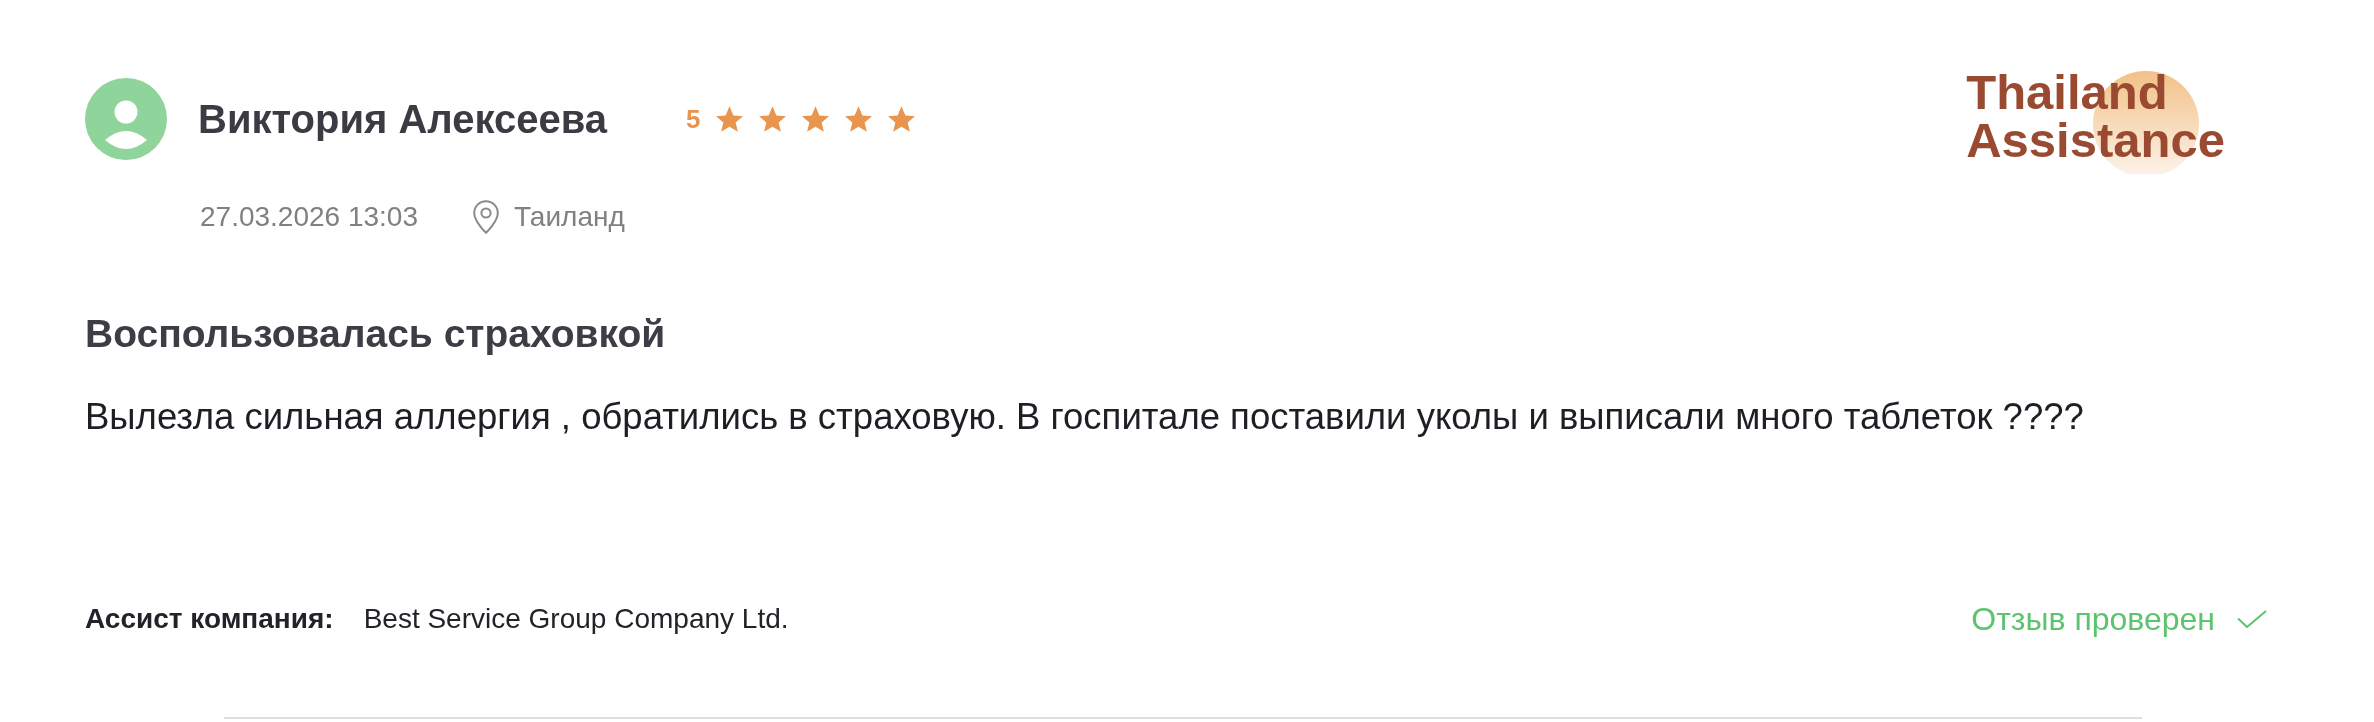 The image size is (2374, 722). What do you see at coordinates (486, 217) in the screenshot?
I see `location-pin-icon` at bounding box center [486, 217].